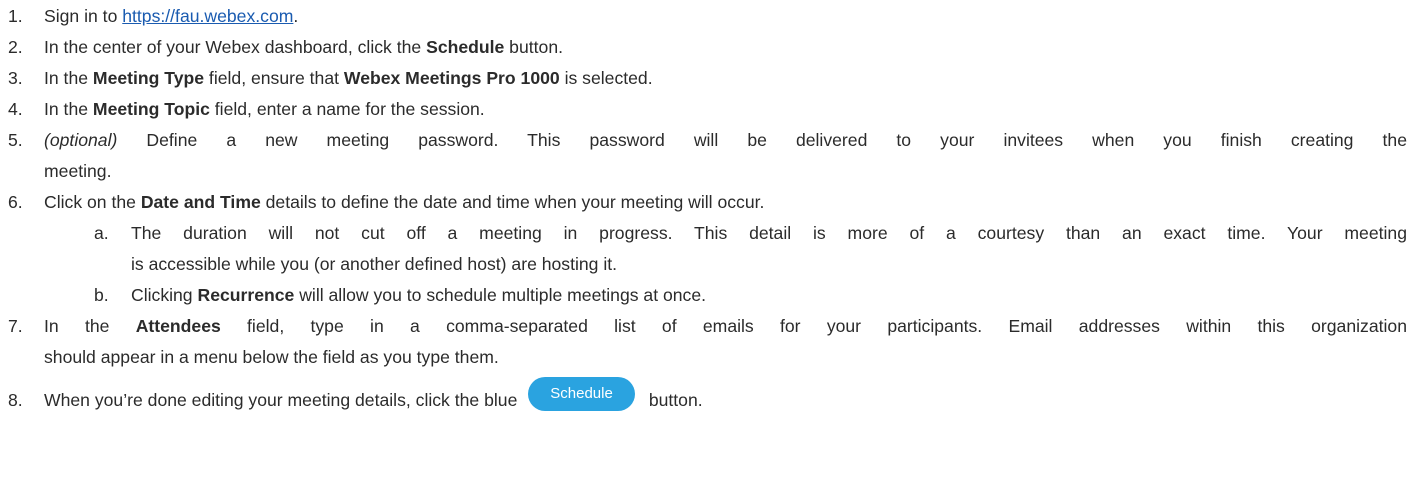 The image size is (1418, 500). Describe the element at coordinates (15, 47) in the screenshot. I see `step-number: 2.` at that location.